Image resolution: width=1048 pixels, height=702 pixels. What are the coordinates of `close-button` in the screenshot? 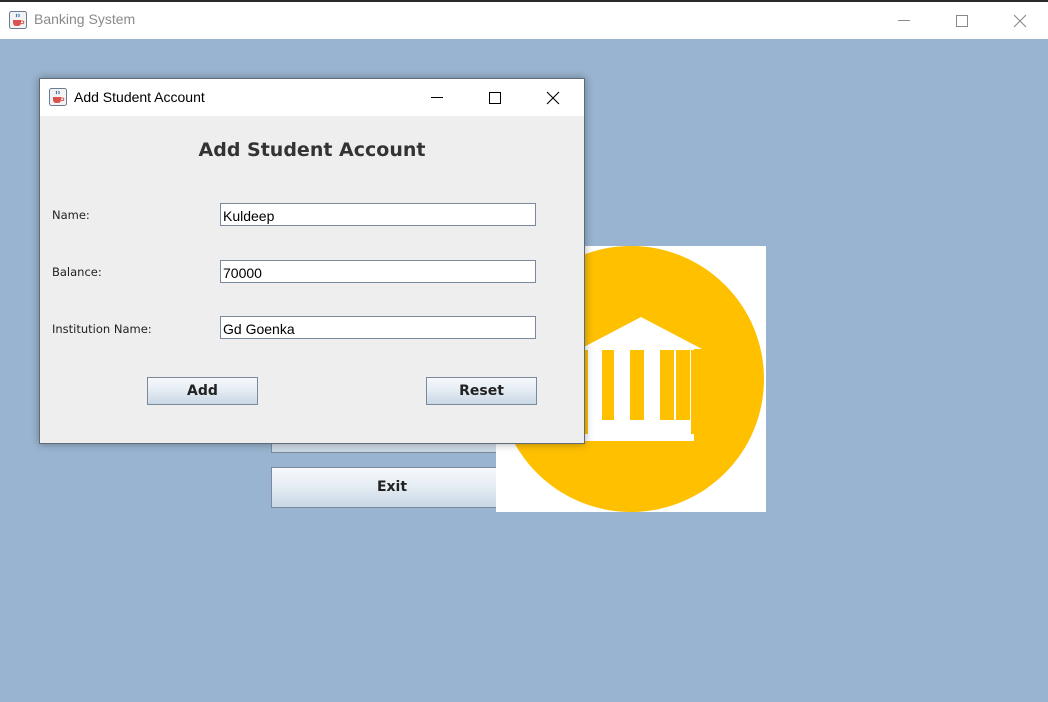 It's located at (1019, 20).